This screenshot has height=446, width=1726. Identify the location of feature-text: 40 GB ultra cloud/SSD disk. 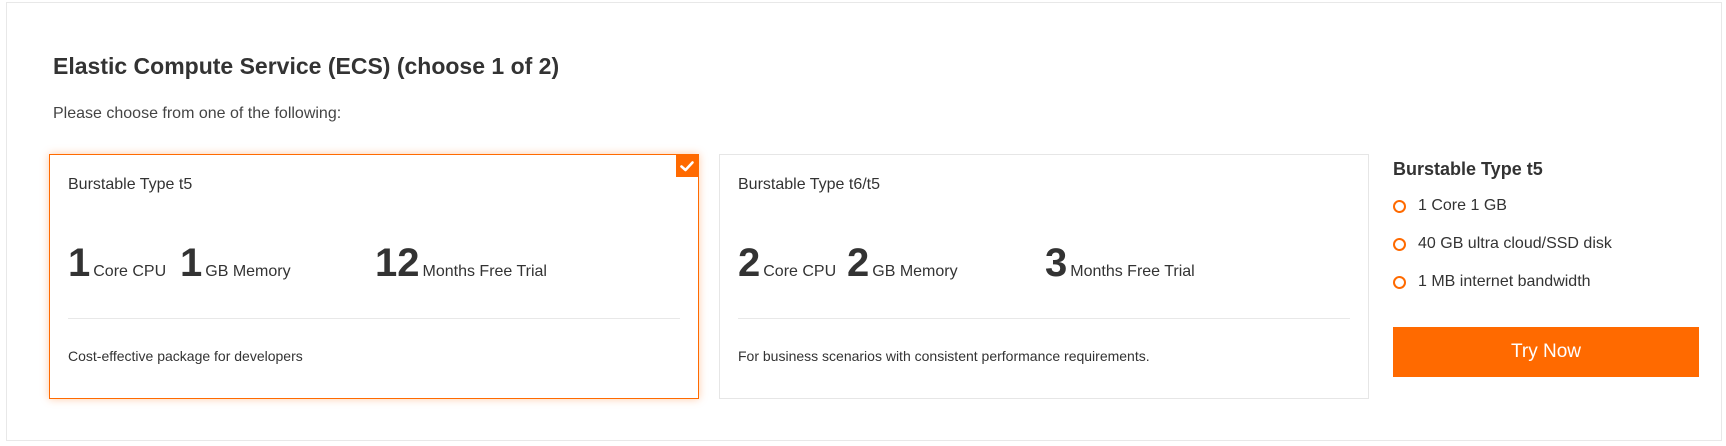
(1515, 243).